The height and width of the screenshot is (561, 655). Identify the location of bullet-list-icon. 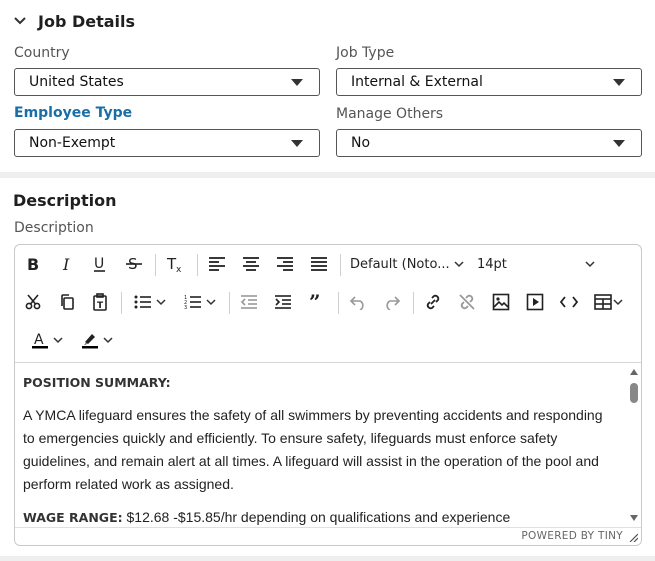
(142, 302).